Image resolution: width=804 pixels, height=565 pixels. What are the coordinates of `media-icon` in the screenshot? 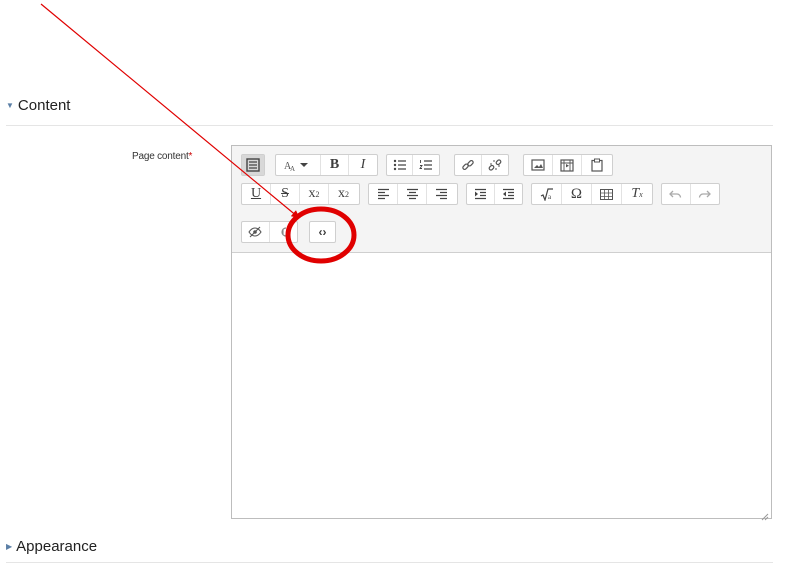 It's located at (567, 165).